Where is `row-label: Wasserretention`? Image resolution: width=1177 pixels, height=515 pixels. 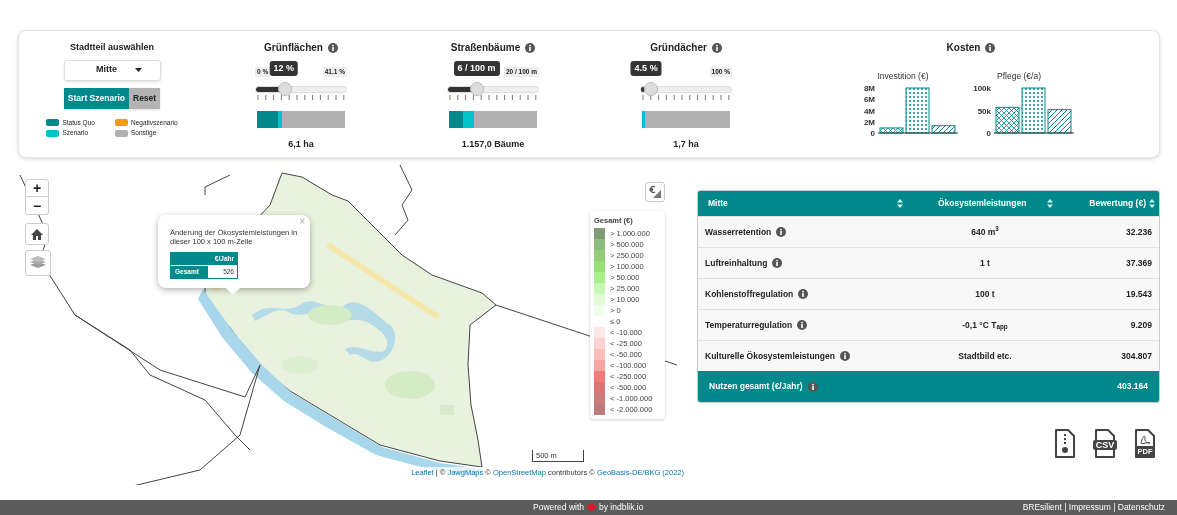
row-label: Wasserretention is located at coordinates (738, 232).